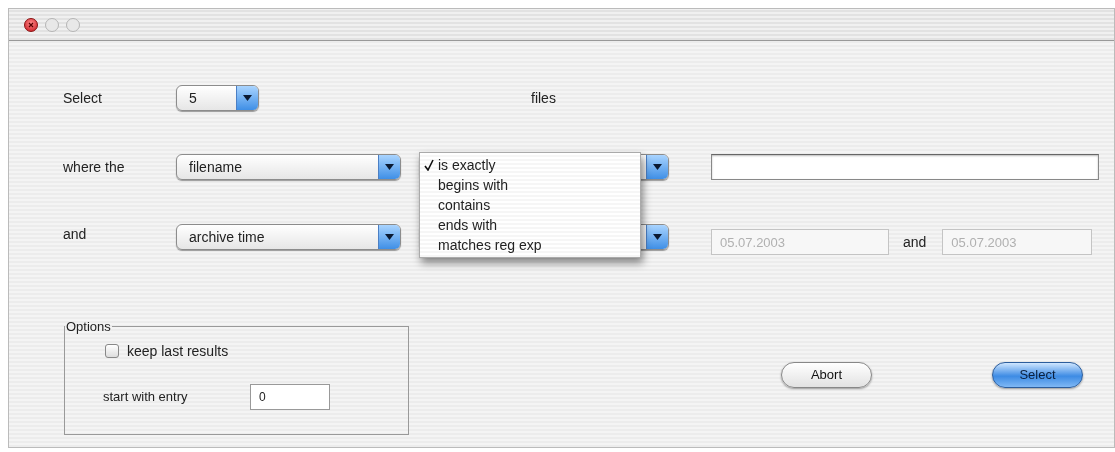 The height and width of the screenshot is (452, 1115). What do you see at coordinates (217, 98) in the screenshot?
I see `count-popup: 5` at bounding box center [217, 98].